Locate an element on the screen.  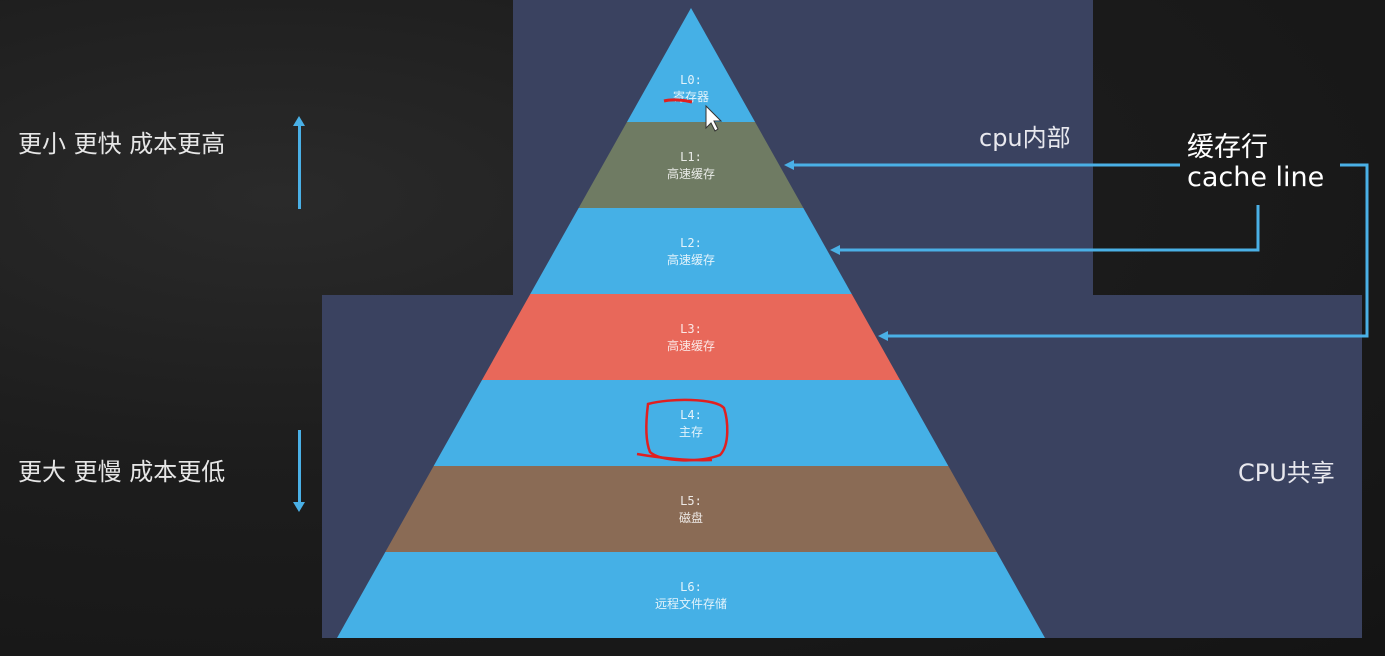
up-arrow-icon is located at coordinates (299, 162).